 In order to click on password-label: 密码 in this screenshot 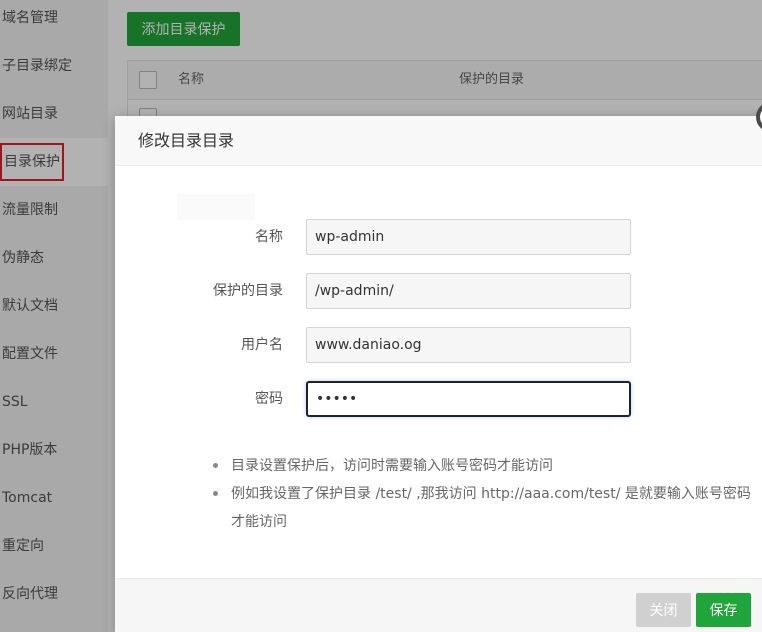, I will do `click(269, 399)`.